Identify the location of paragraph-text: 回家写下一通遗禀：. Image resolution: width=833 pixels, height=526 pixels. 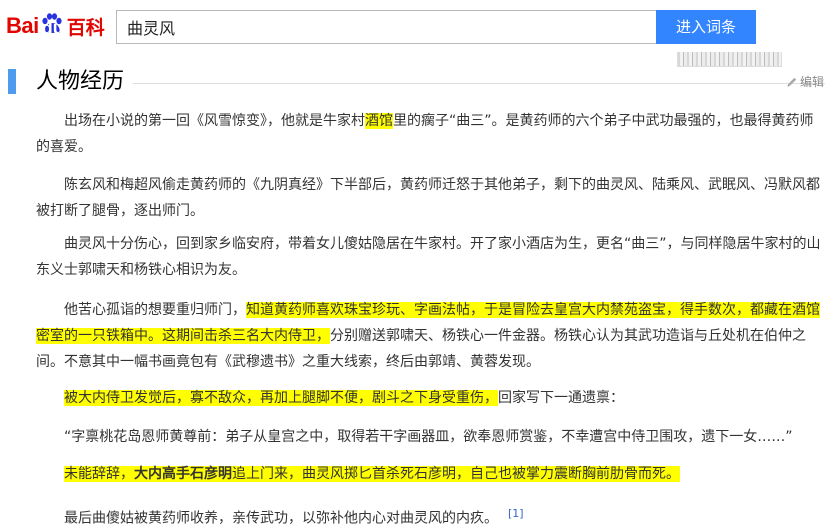
(561, 398).